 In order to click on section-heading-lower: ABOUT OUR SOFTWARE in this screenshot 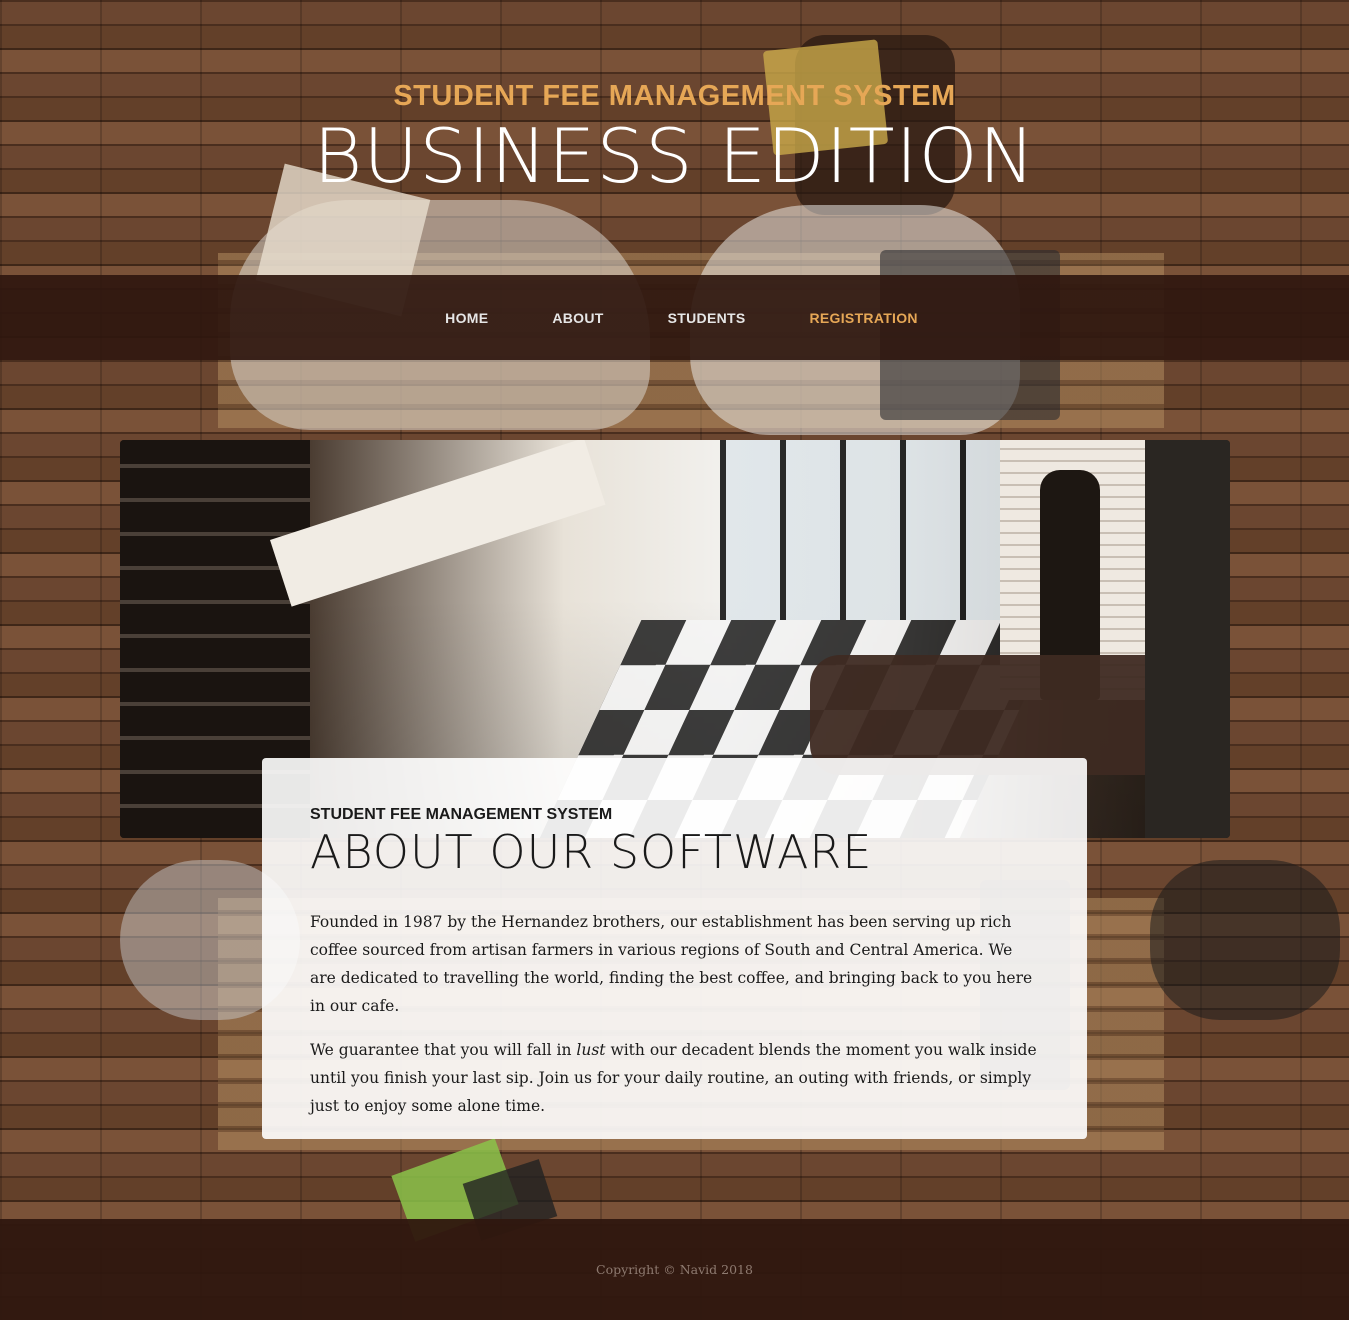, I will do `click(591, 852)`.